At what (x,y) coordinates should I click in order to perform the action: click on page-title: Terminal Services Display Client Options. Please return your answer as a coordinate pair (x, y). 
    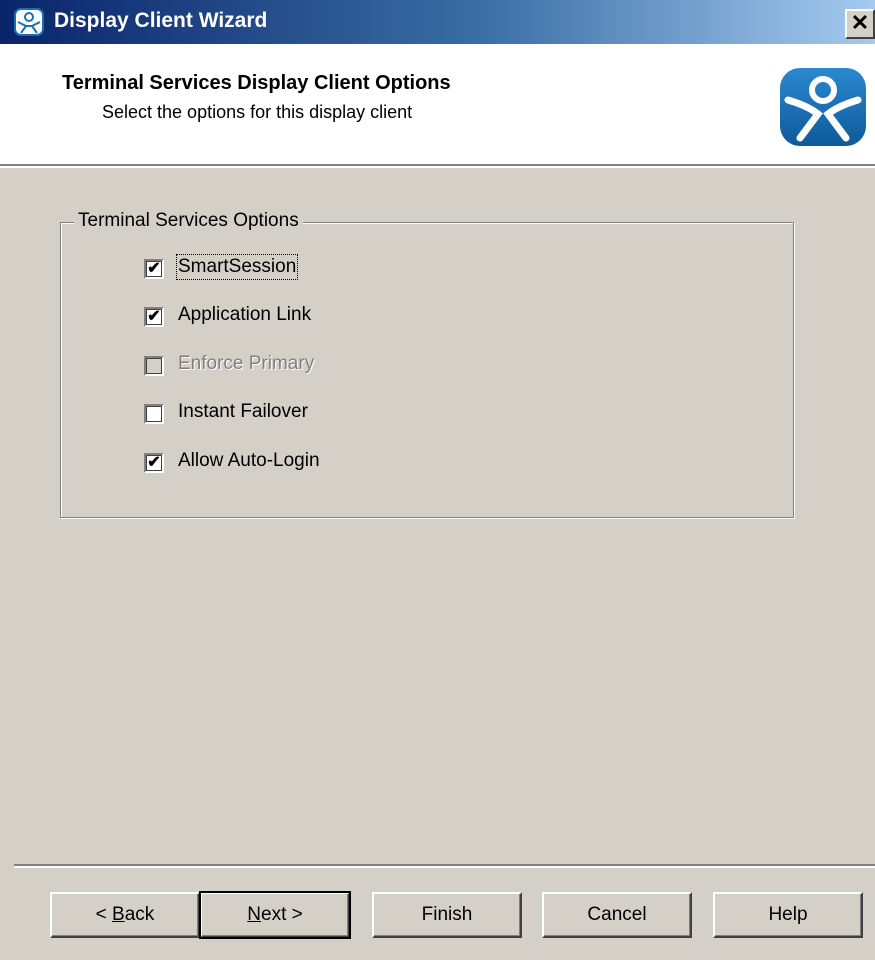
    Looking at the image, I should click on (256, 83).